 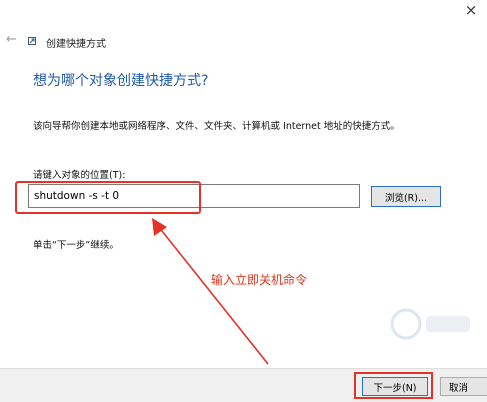 What do you see at coordinates (79, 175) in the screenshot?
I see `location-label: 请键入对象的位置(T):` at bounding box center [79, 175].